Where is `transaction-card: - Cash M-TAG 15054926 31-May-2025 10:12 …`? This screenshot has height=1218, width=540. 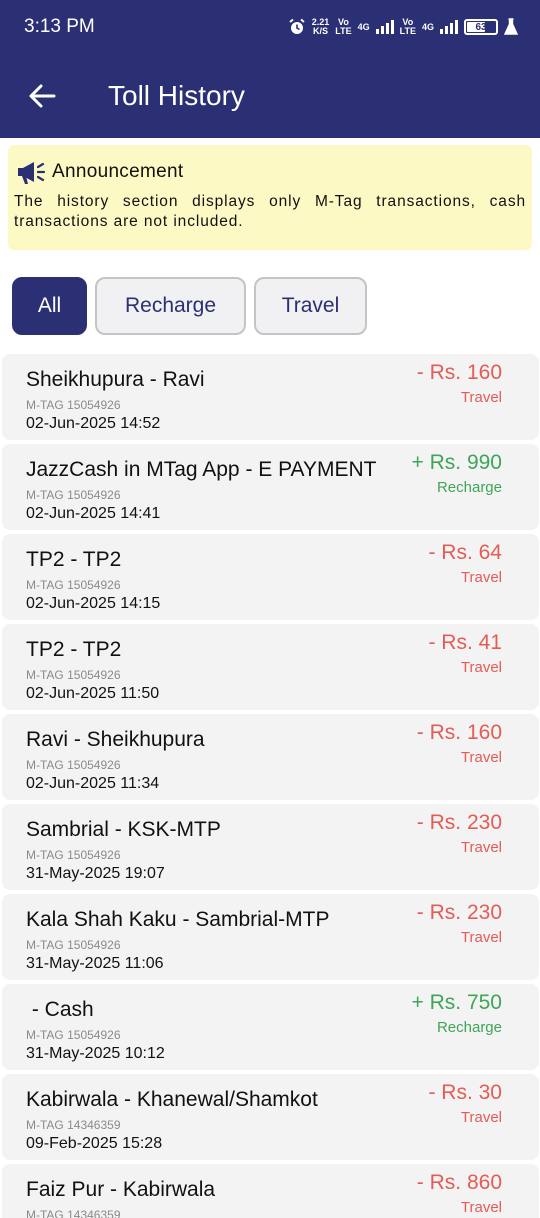 transaction-card: - Cash M-TAG 15054926 31-May-2025 10:12 … is located at coordinates (270, 1027).